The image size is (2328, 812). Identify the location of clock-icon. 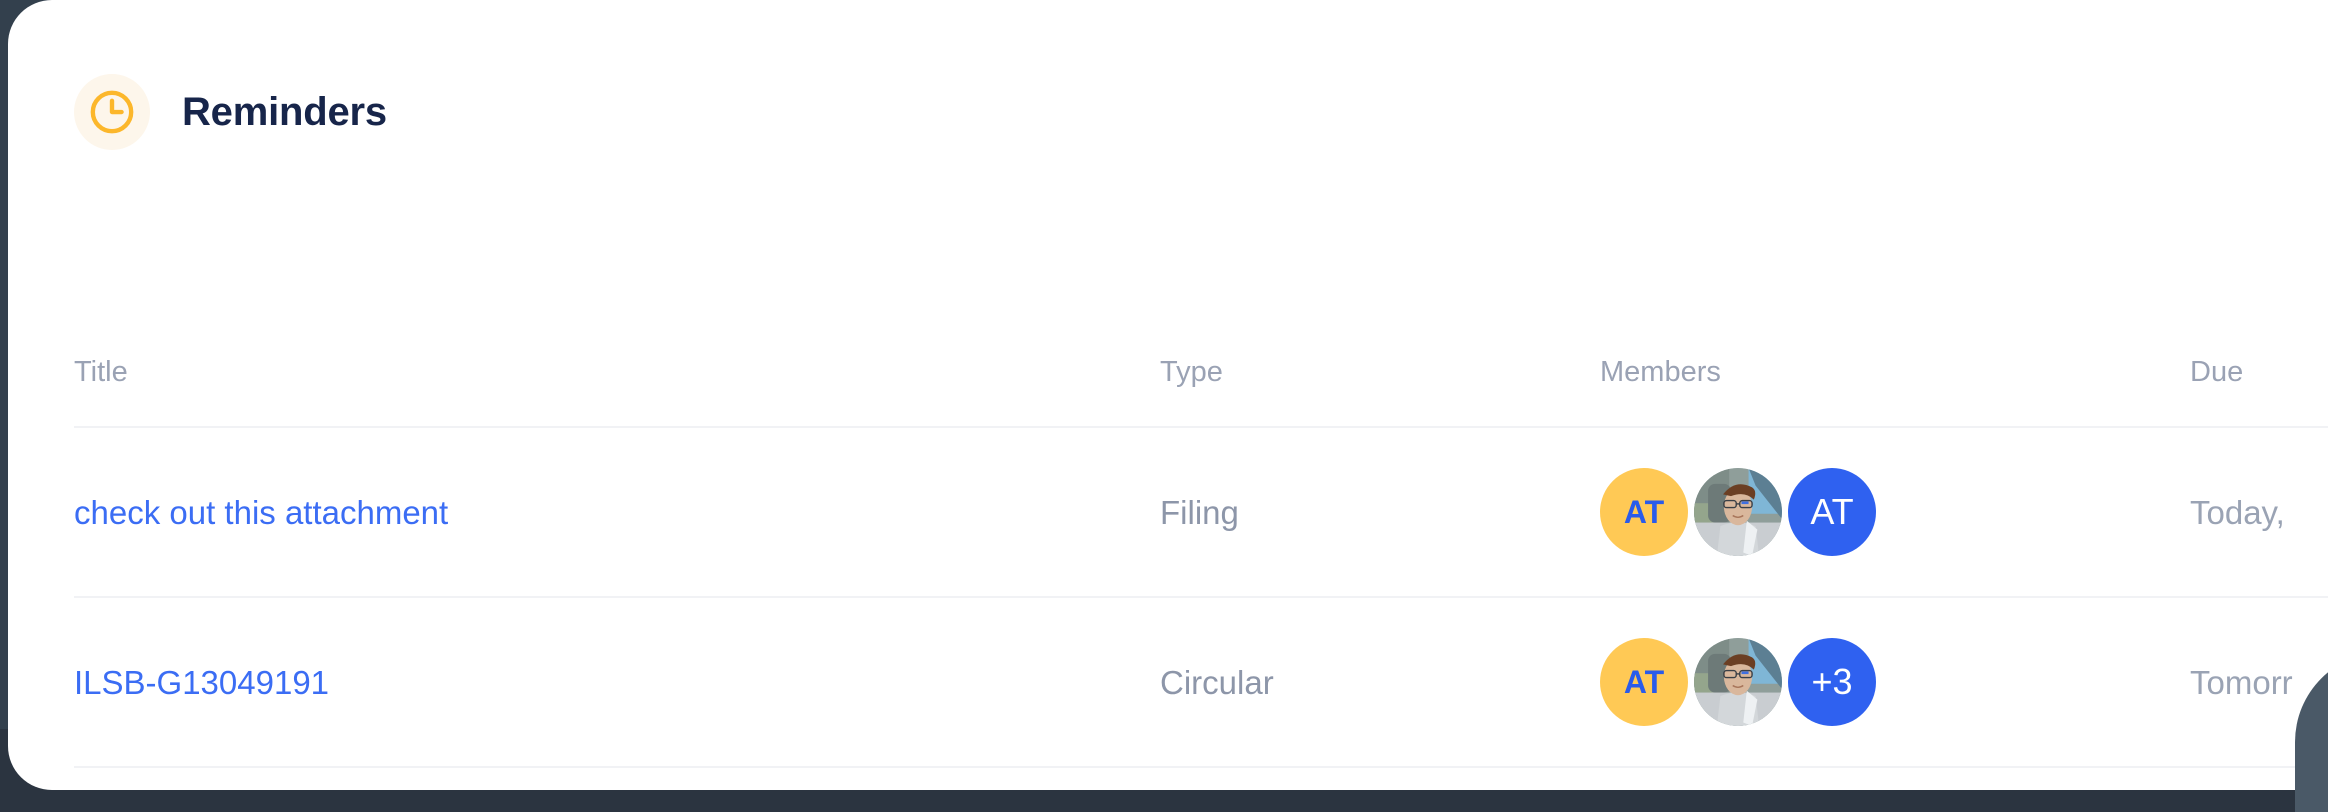
(112, 112).